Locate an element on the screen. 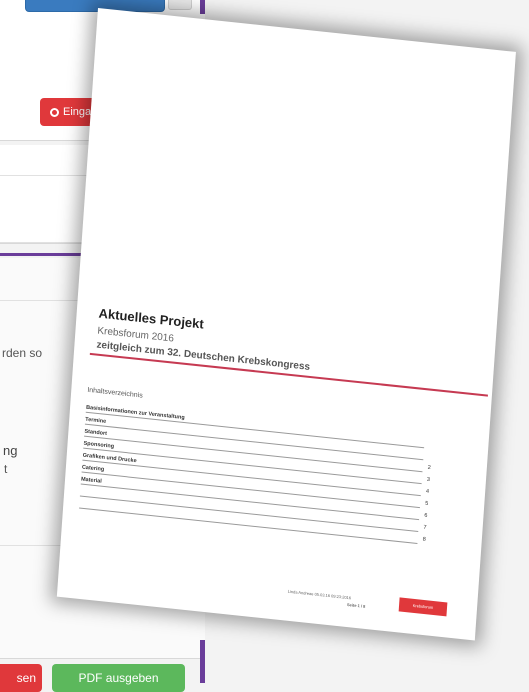 This screenshot has height=692, width=529. circle-icon is located at coordinates (54, 112).